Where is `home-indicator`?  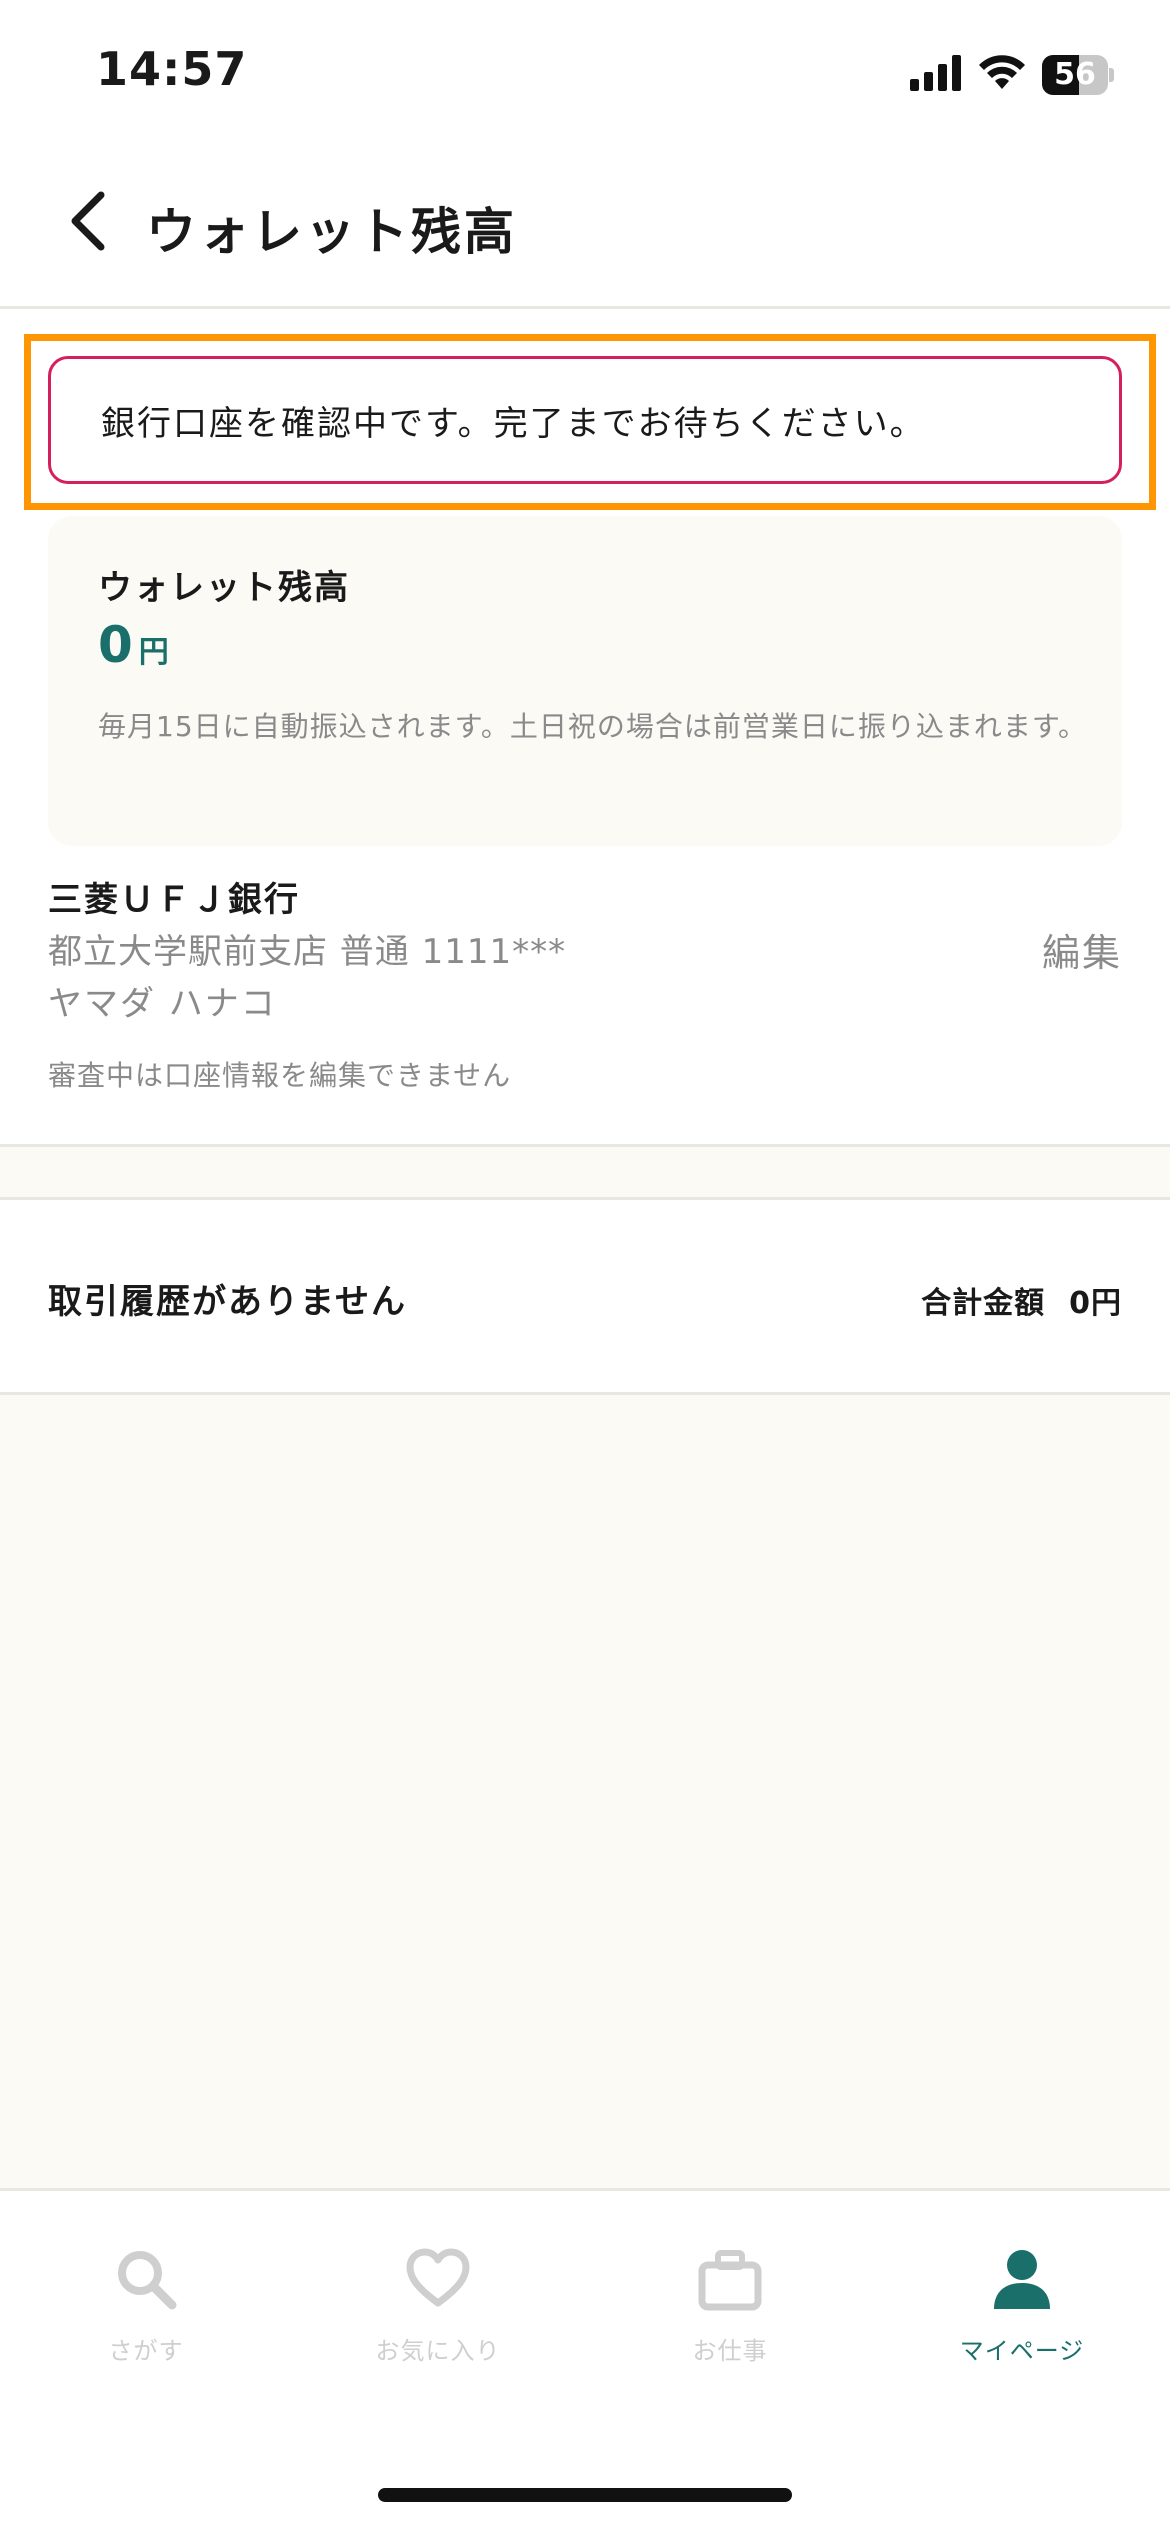
home-indicator is located at coordinates (585, 2495).